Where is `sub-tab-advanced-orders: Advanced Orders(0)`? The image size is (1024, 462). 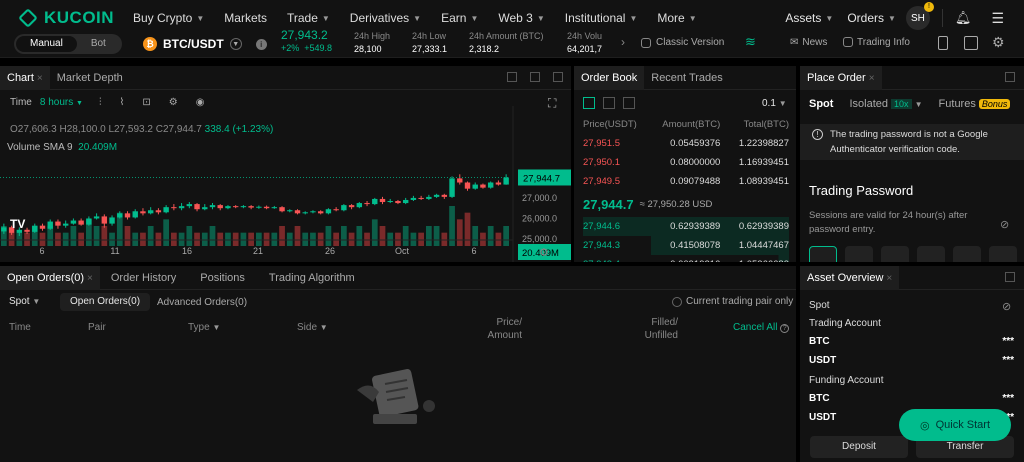 sub-tab-advanced-orders: Advanced Orders(0) is located at coordinates (202, 302).